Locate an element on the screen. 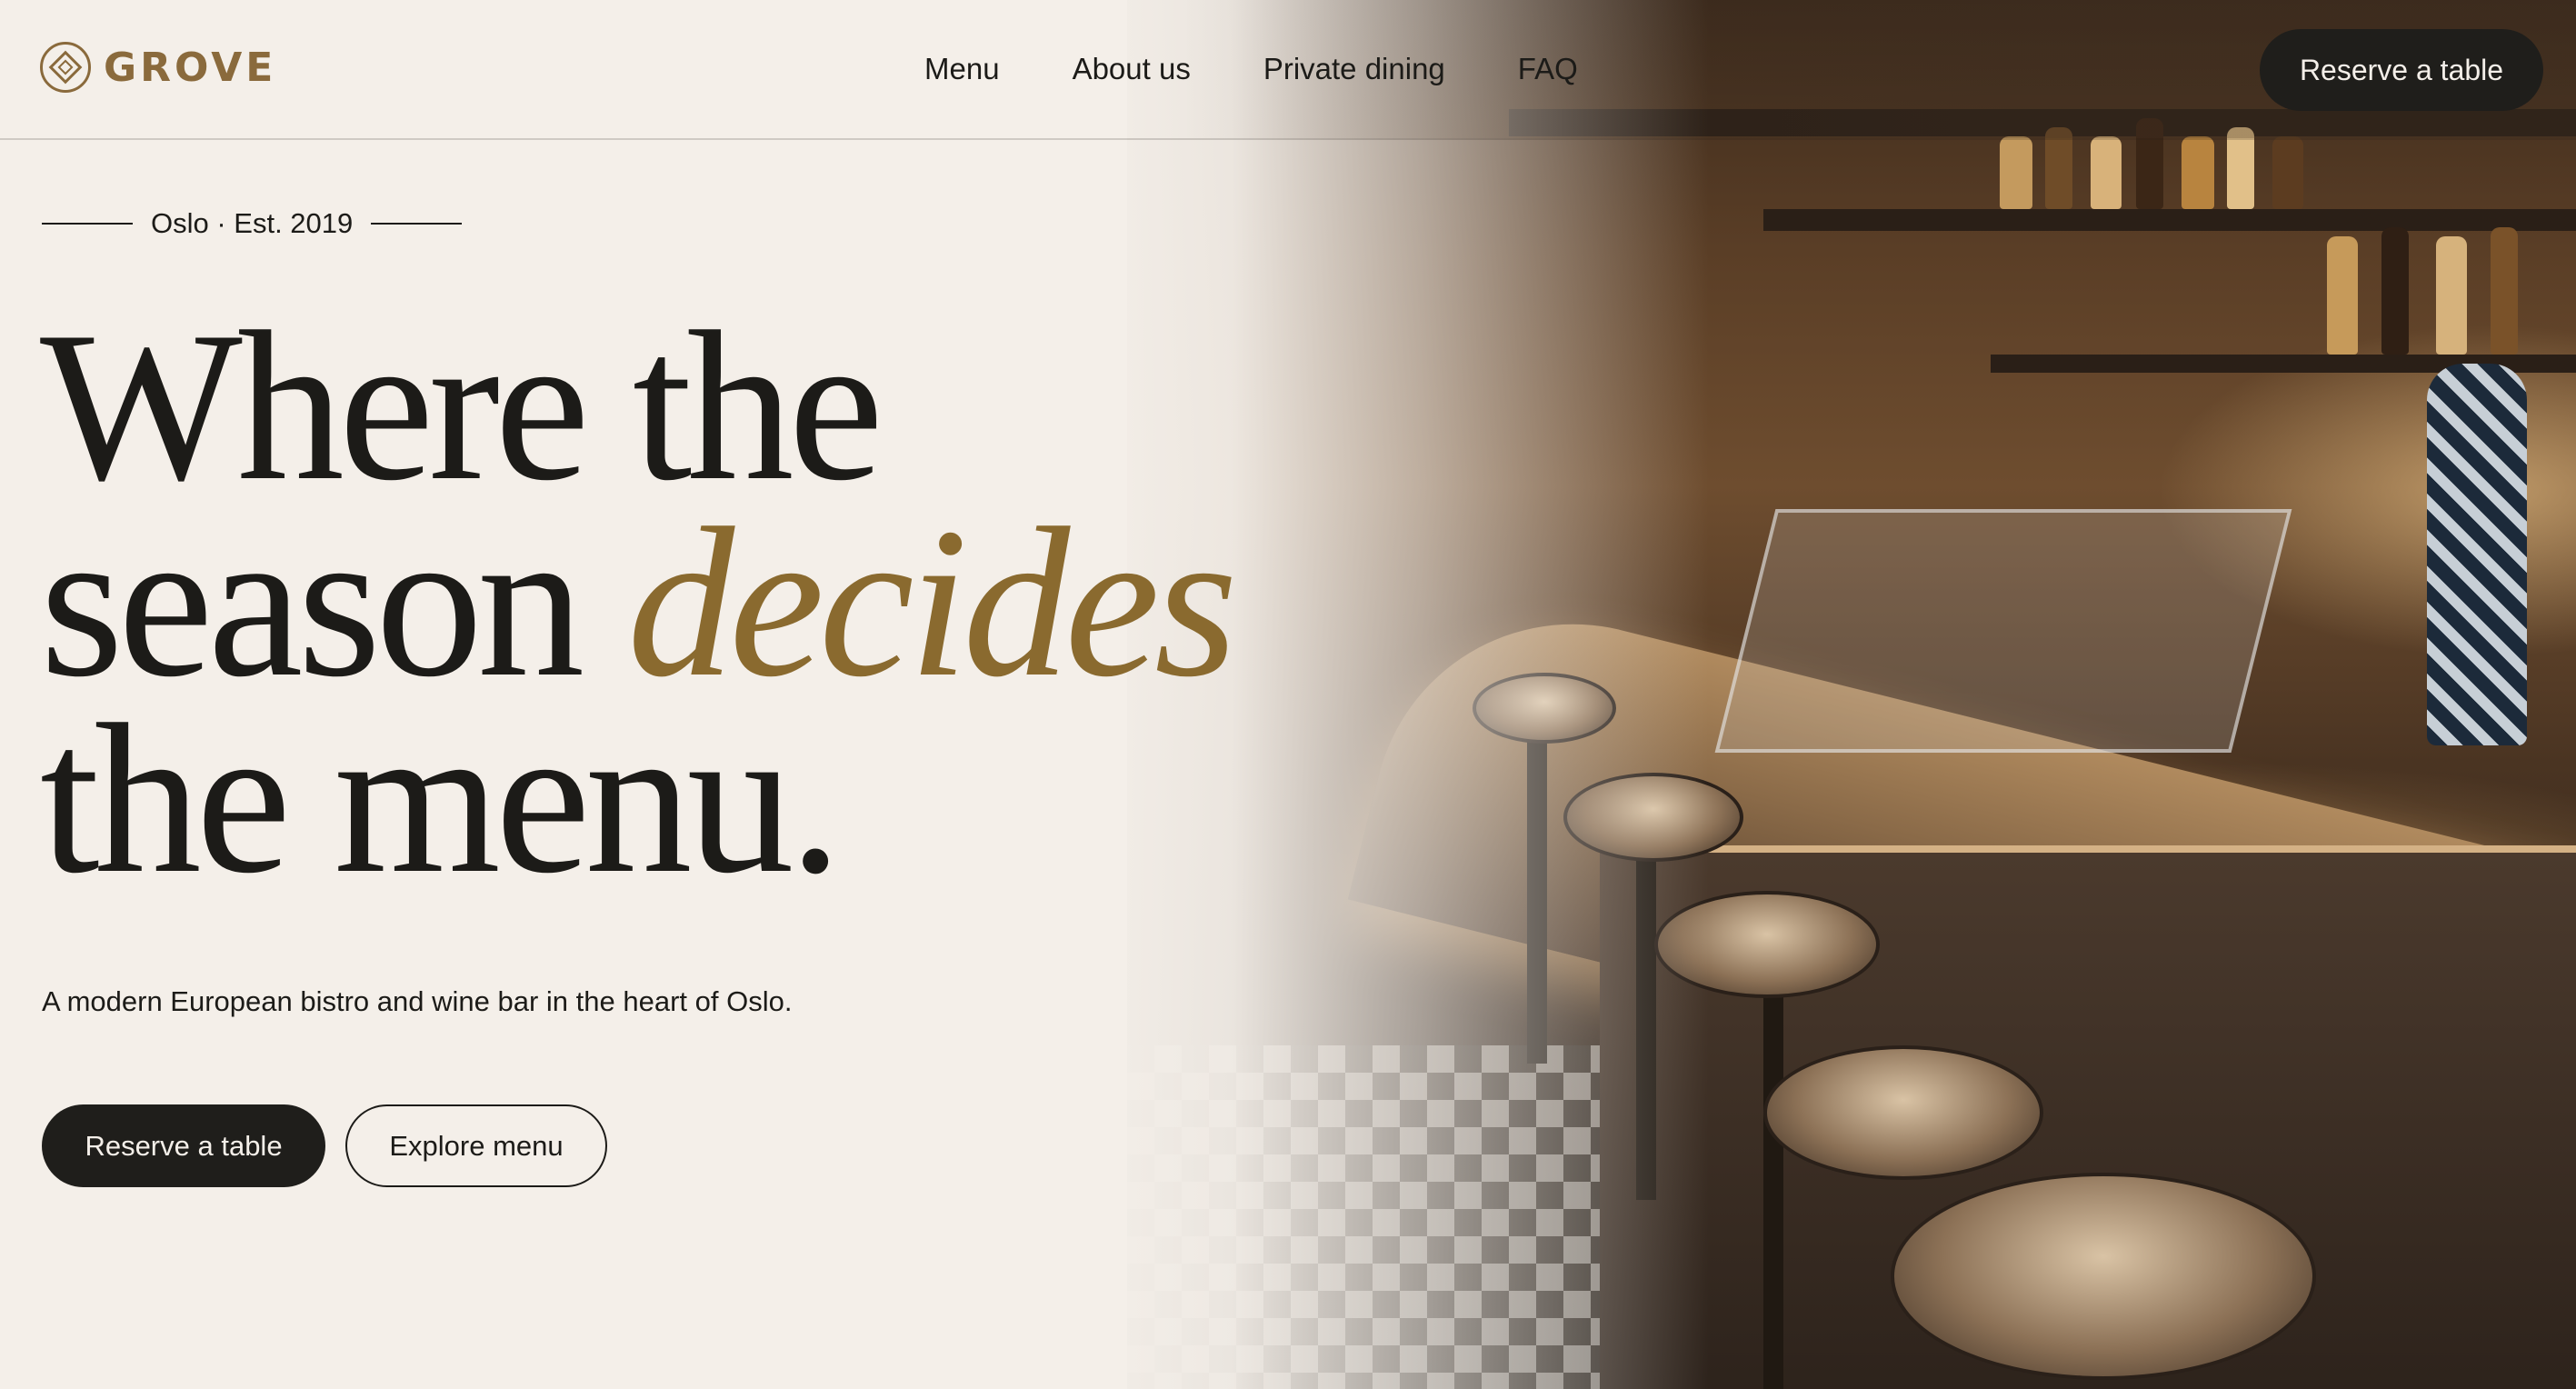  nav-item-faq: FAQ is located at coordinates (1548, 69).